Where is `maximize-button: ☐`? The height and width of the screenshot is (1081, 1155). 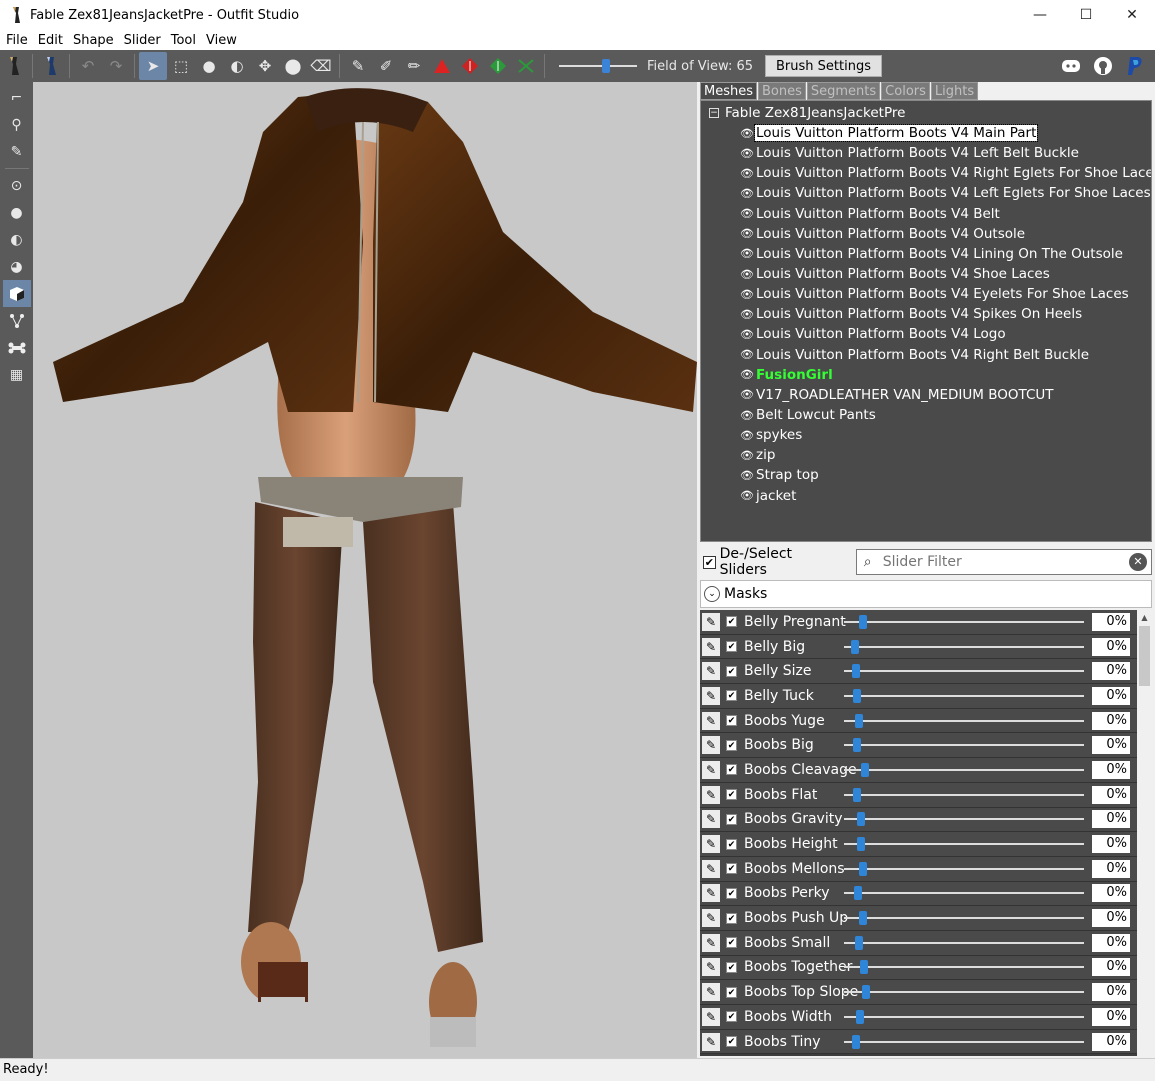 maximize-button: ☐ is located at coordinates (1086, 15).